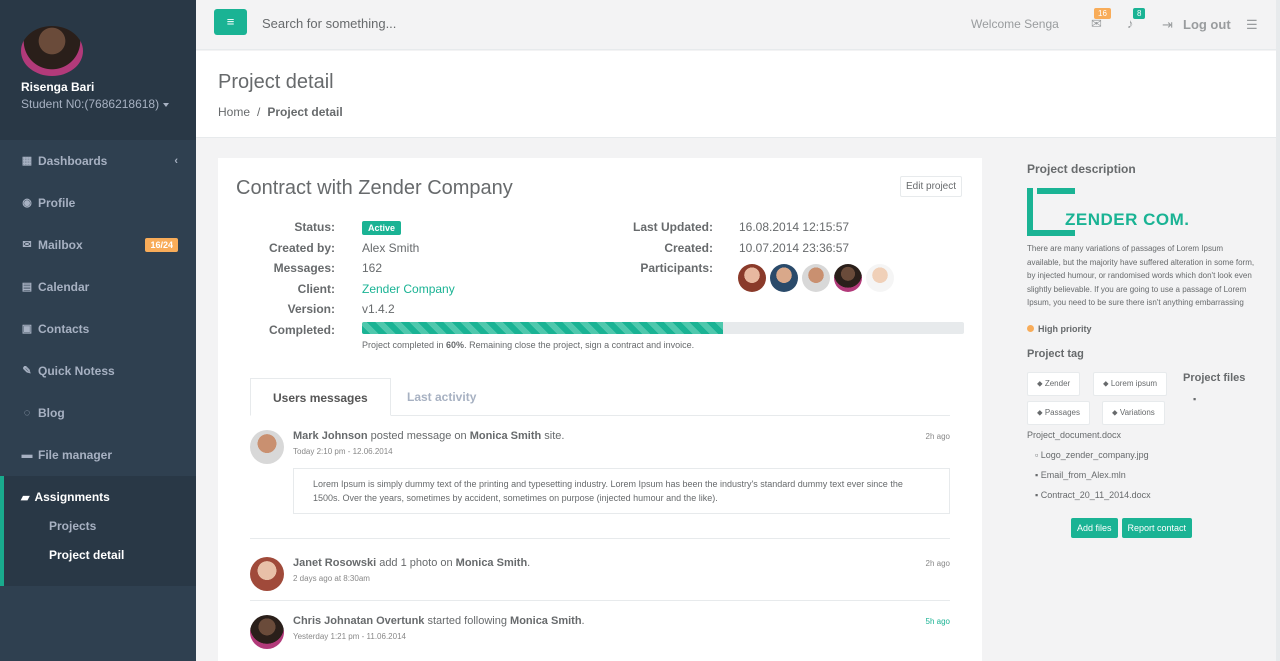 The width and height of the screenshot is (1280, 661). What do you see at coordinates (1095, 494) in the screenshot?
I see `file-name: Contract_20_11_2014.docx` at bounding box center [1095, 494].